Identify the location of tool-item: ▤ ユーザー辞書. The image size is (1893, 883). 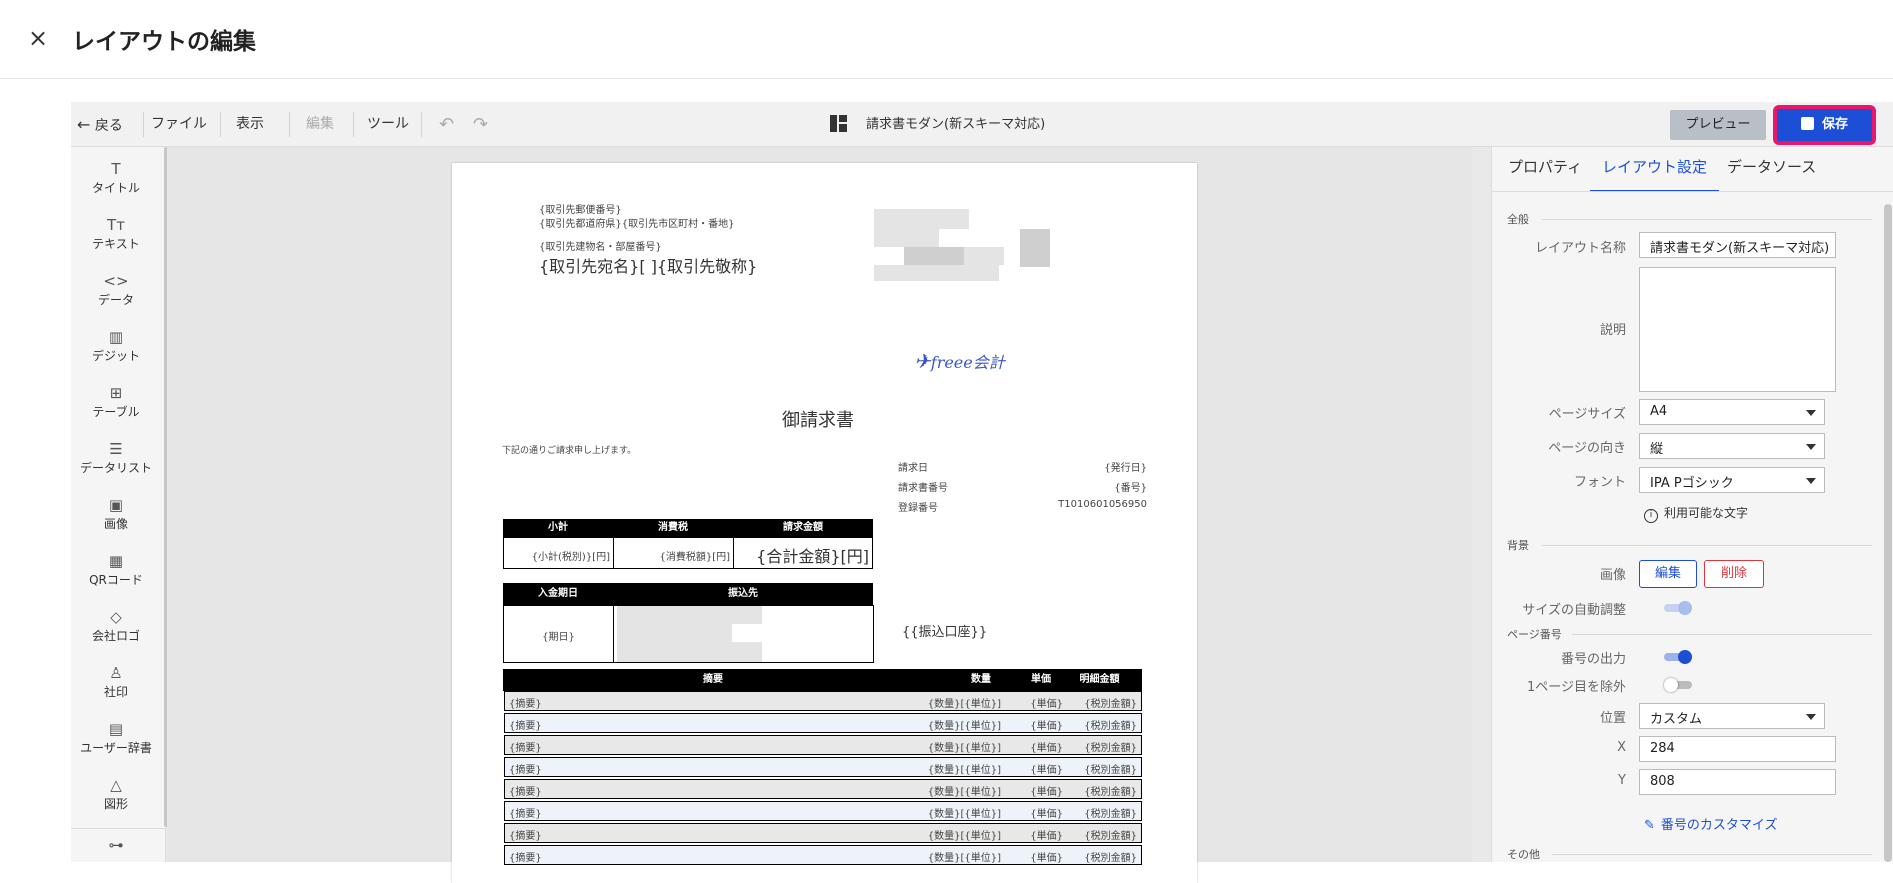
(116, 737).